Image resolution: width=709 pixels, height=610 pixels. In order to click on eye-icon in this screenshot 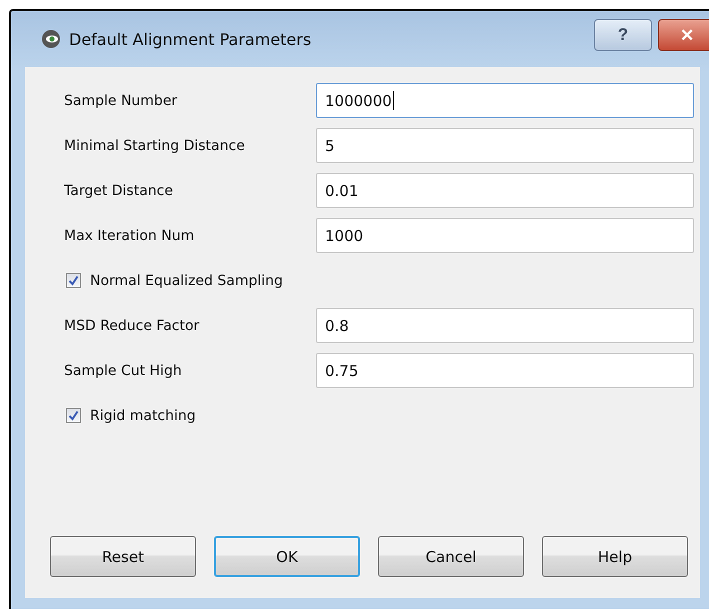, I will do `click(51, 39)`.